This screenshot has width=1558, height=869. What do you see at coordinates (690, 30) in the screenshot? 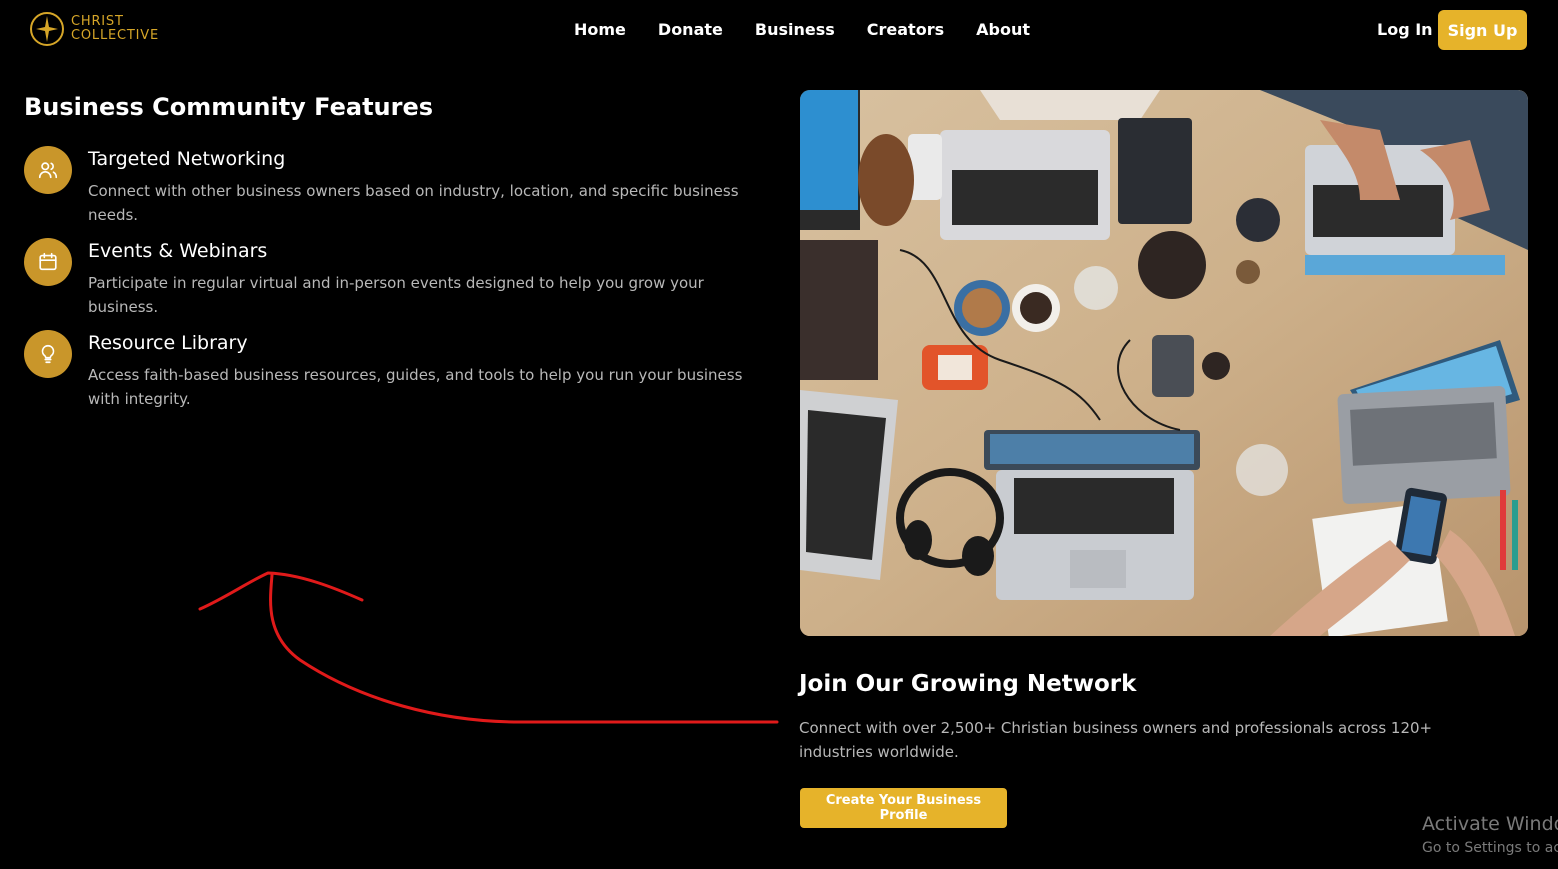
I see `nav-donate: Donate` at bounding box center [690, 30].